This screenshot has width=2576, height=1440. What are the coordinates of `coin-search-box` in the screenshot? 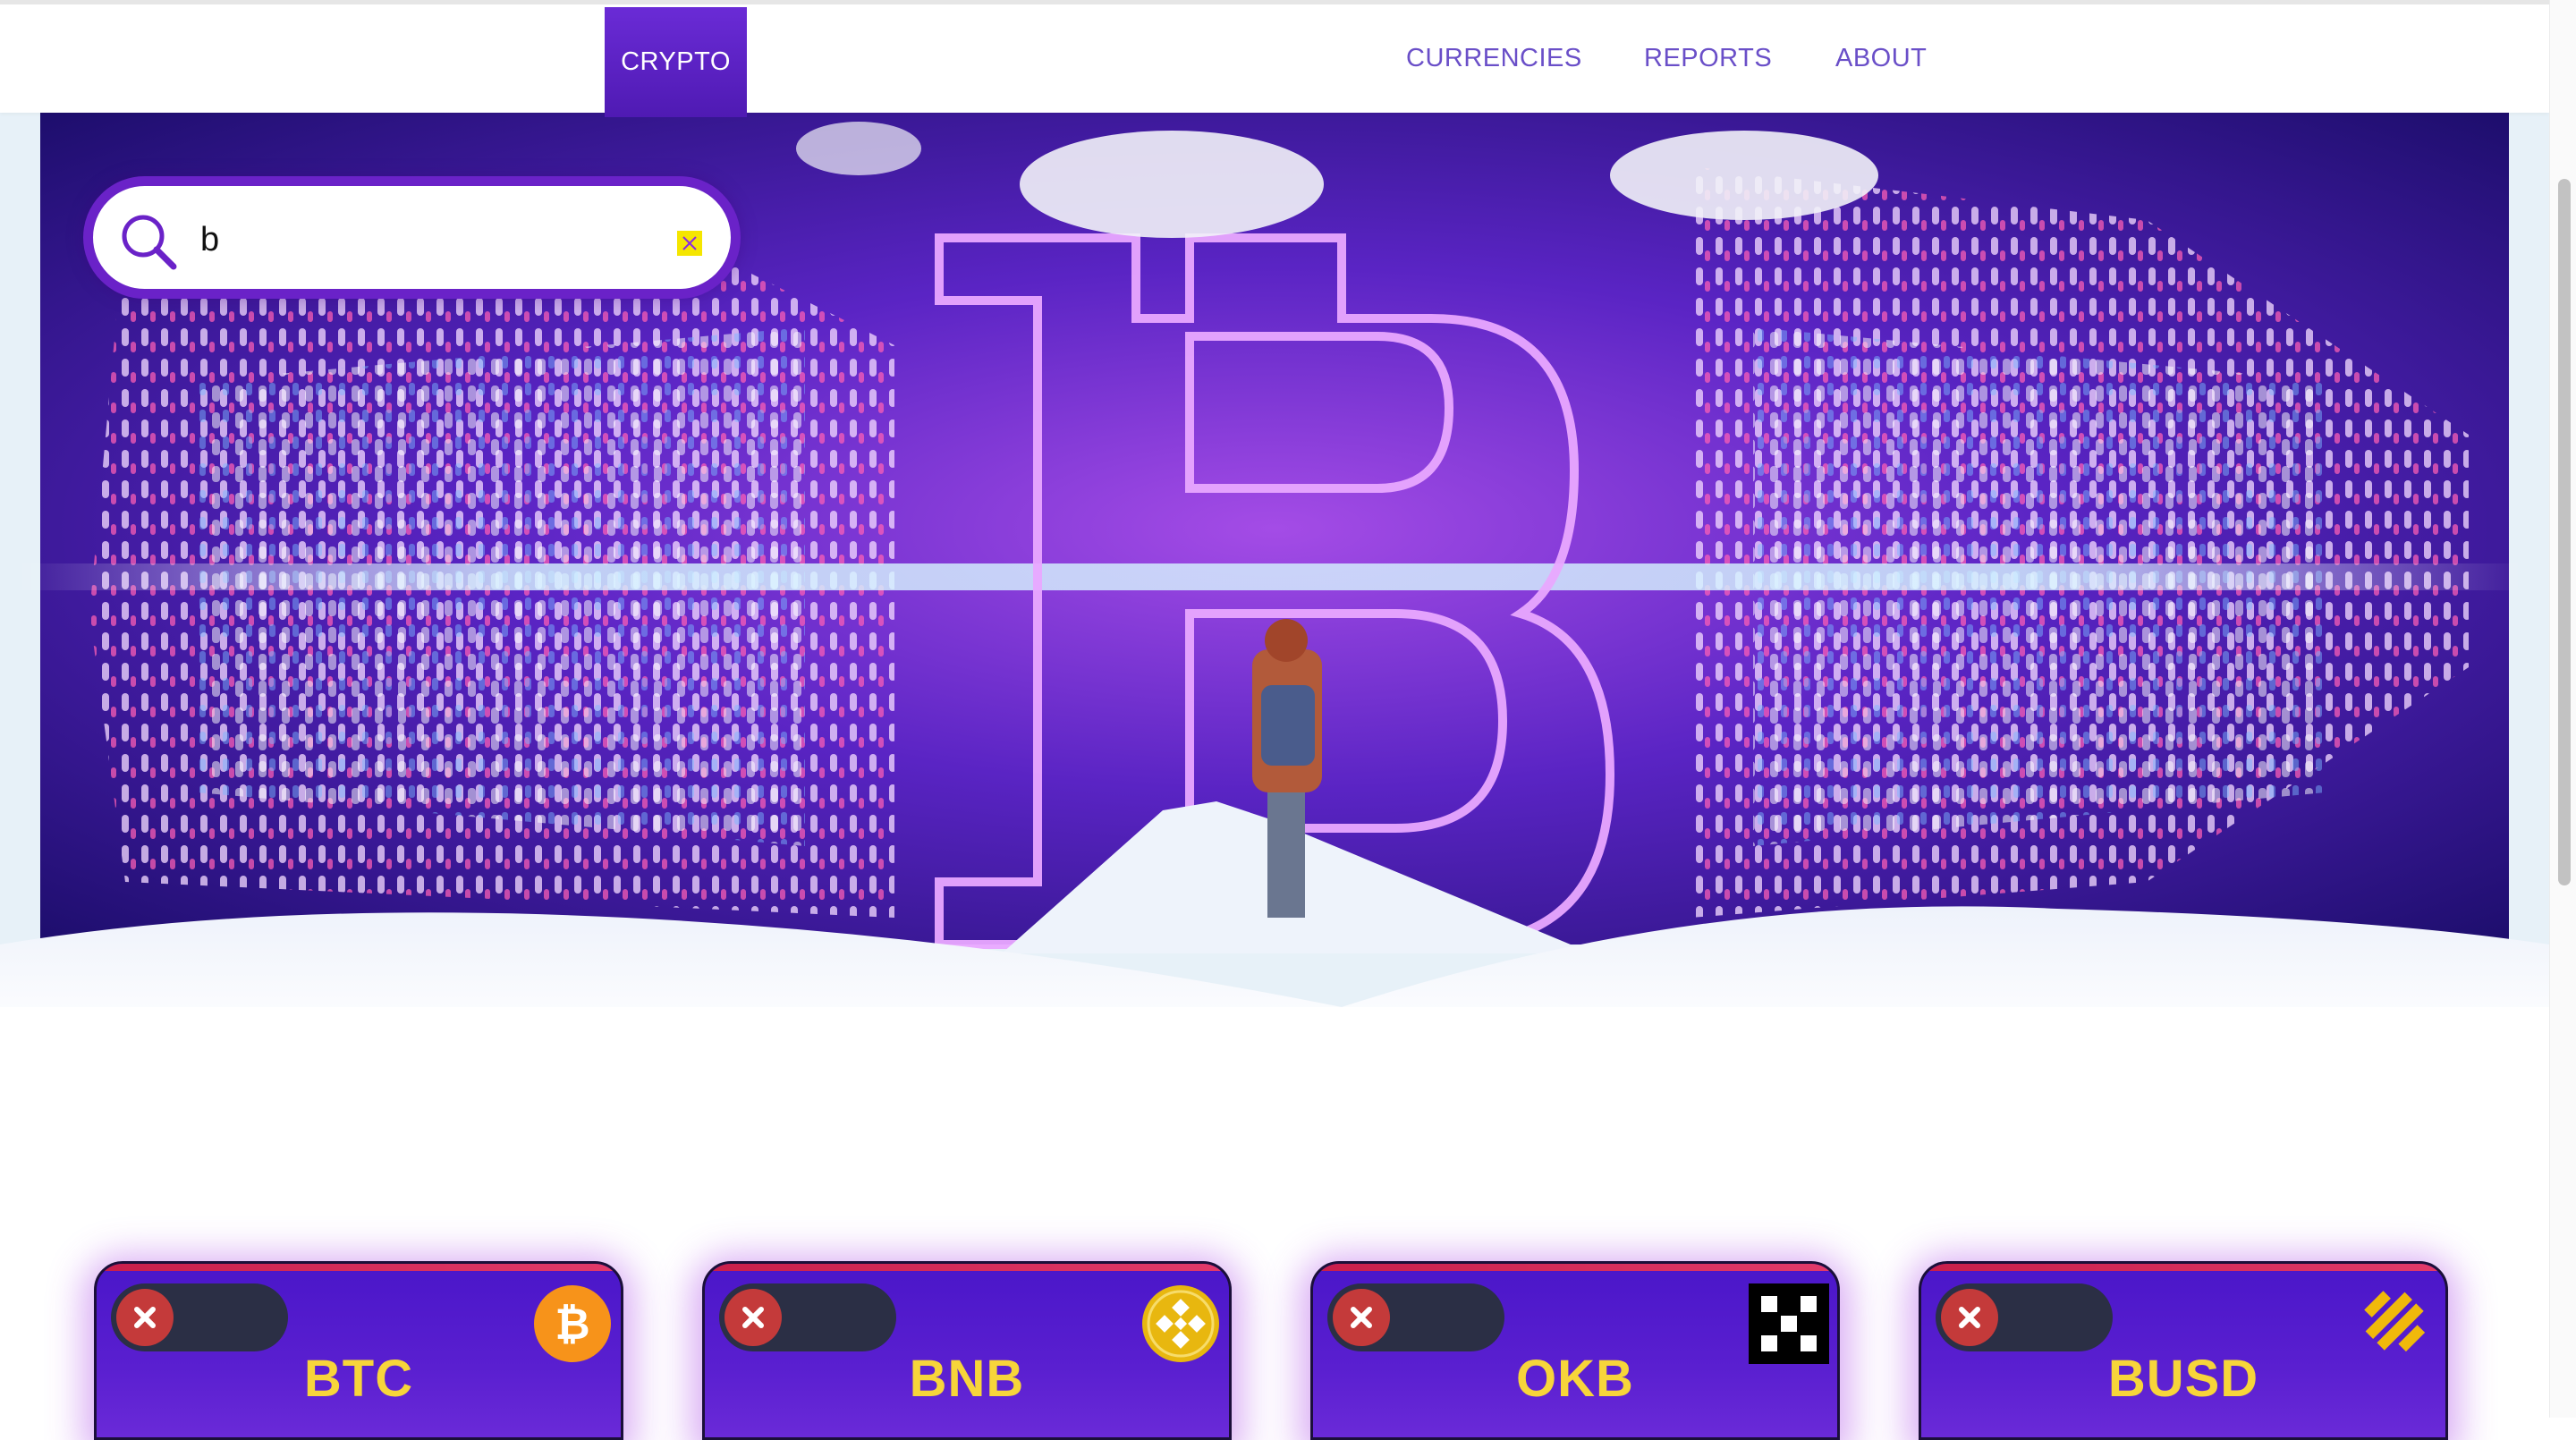 It's located at (412, 238).